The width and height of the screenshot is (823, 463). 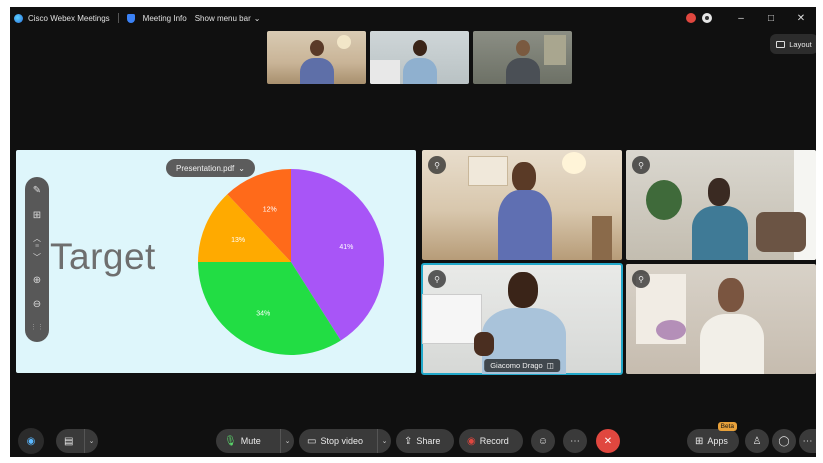 What do you see at coordinates (130, 18) in the screenshot?
I see `shield-icon` at bounding box center [130, 18].